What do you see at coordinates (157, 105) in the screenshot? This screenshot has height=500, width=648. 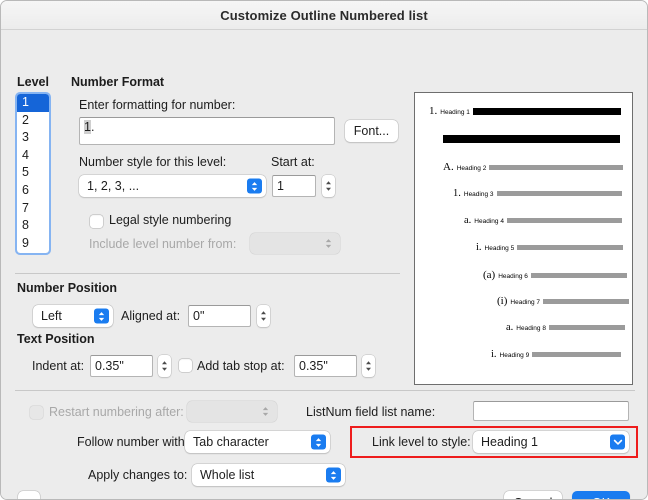 I see `enter-formatting-label: Enter formatting for number:` at bounding box center [157, 105].